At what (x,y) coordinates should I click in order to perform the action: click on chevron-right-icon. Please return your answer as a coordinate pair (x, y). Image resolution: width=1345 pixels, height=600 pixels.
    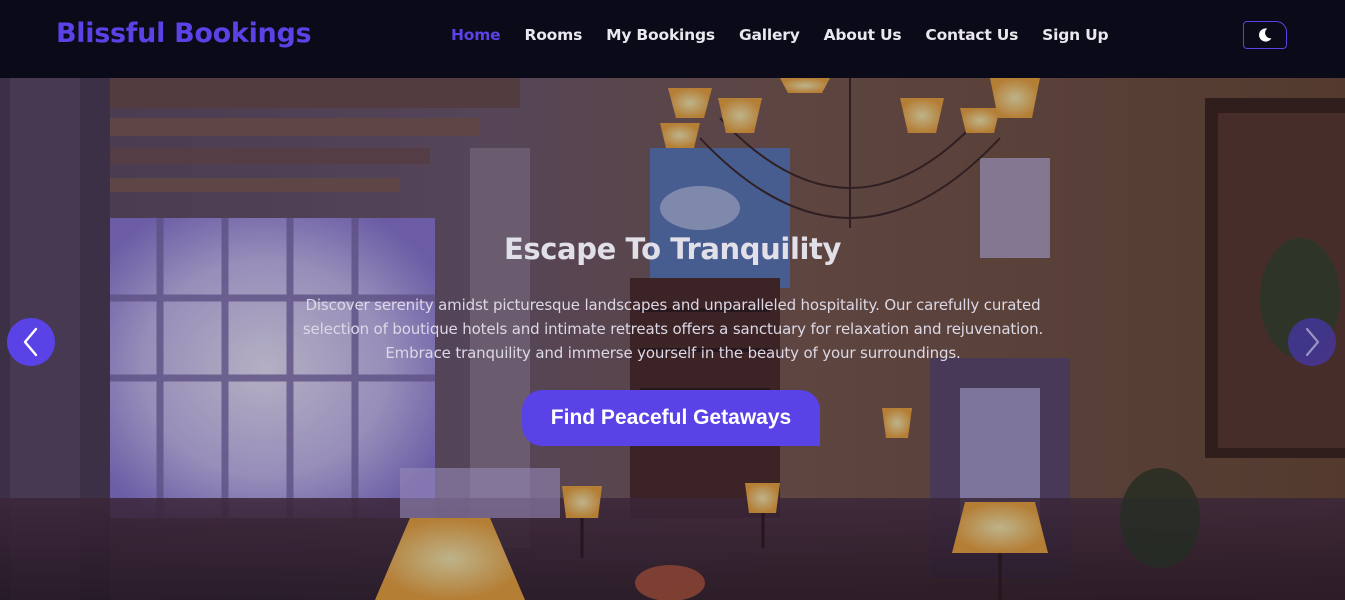
    Looking at the image, I should click on (1312, 342).